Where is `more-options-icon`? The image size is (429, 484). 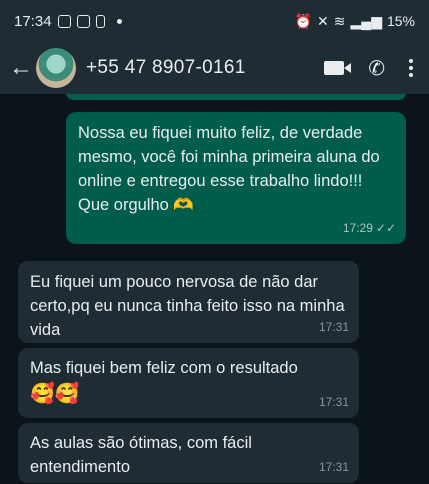 more-options-icon is located at coordinates (411, 68).